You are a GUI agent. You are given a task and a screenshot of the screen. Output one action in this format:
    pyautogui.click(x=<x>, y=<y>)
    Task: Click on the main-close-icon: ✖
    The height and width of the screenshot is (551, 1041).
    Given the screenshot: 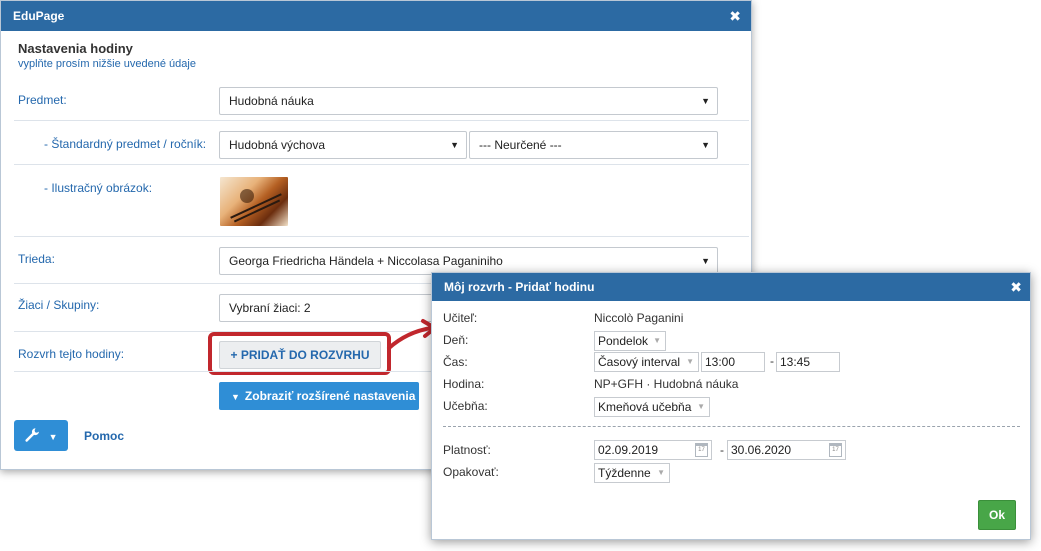 What is the action you would take?
    pyautogui.click(x=735, y=16)
    